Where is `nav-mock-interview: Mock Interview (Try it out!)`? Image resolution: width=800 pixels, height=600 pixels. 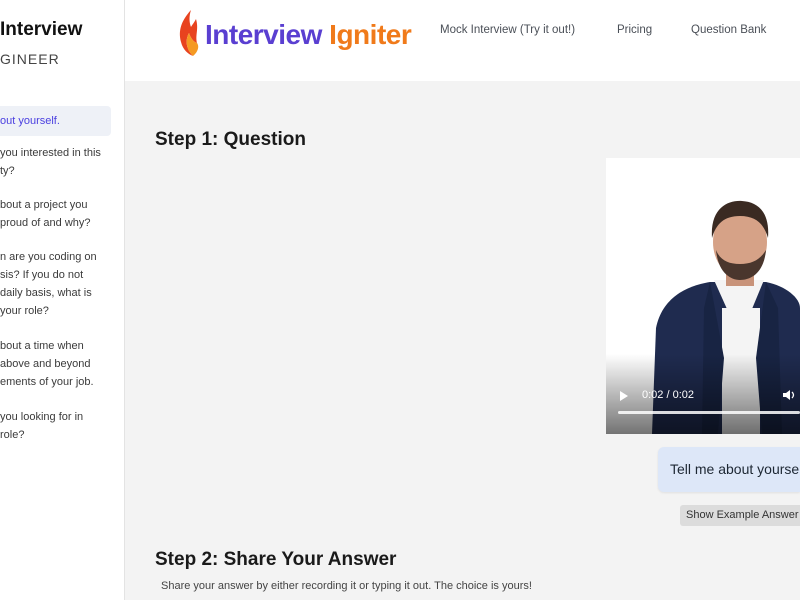 nav-mock-interview: Mock Interview (Try it out!) is located at coordinates (507, 30).